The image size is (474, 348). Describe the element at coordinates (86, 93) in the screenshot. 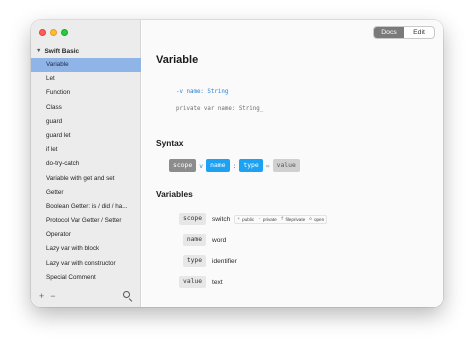

I see `sidebar-item-function: Function` at that location.